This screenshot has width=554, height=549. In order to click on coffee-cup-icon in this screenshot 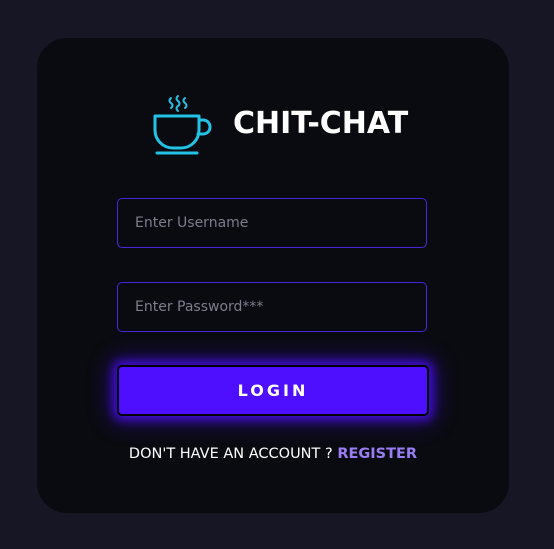, I will do `click(182, 125)`.